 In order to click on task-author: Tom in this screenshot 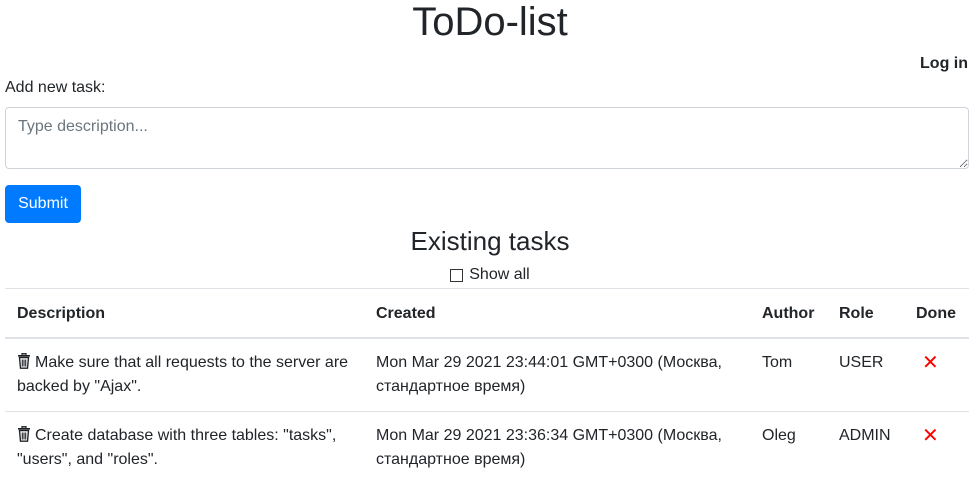, I will do `click(788, 374)`.